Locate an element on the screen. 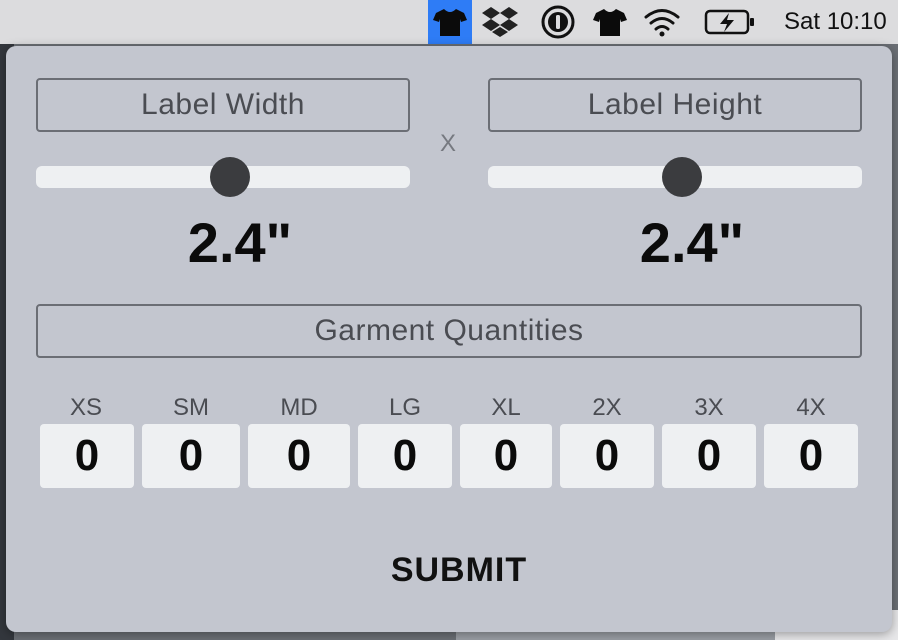  size-label-md: MD is located at coordinates (299, 407).